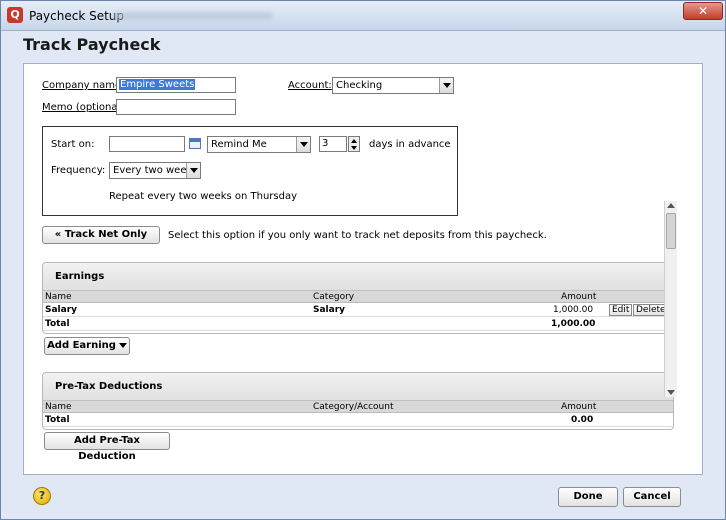 The height and width of the screenshot is (520, 726). Describe the element at coordinates (83, 85) in the screenshot. I see `company-name-label: Company name:` at that location.